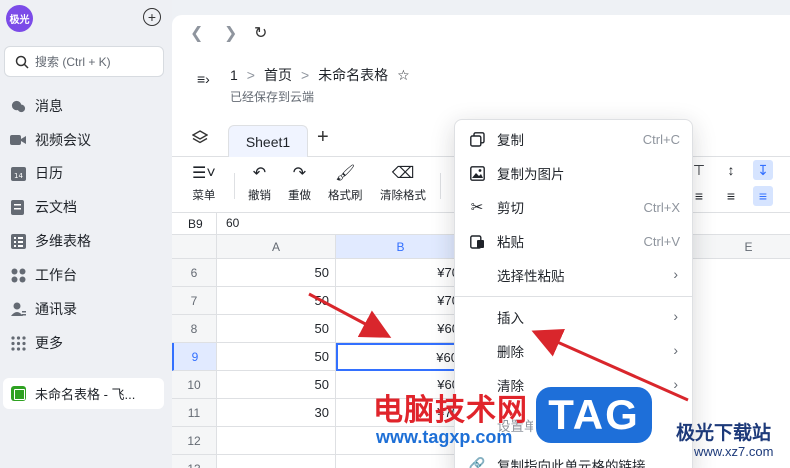 This screenshot has height=468, width=790. Describe the element at coordinates (594, 415) in the screenshot. I see `tag-logo: TAG` at that location.